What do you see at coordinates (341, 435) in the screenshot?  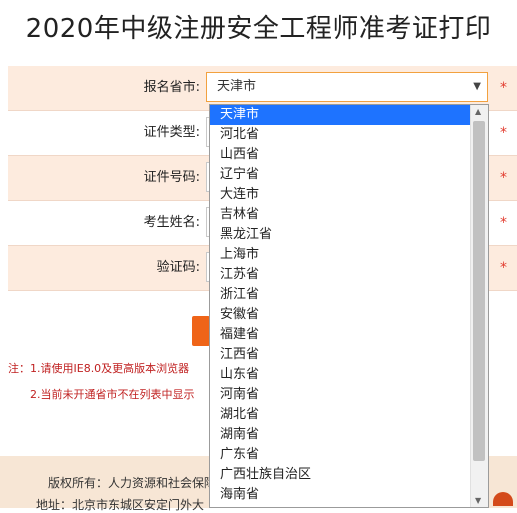 I see `dropdown-option: 湖南省` at bounding box center [341, 435].